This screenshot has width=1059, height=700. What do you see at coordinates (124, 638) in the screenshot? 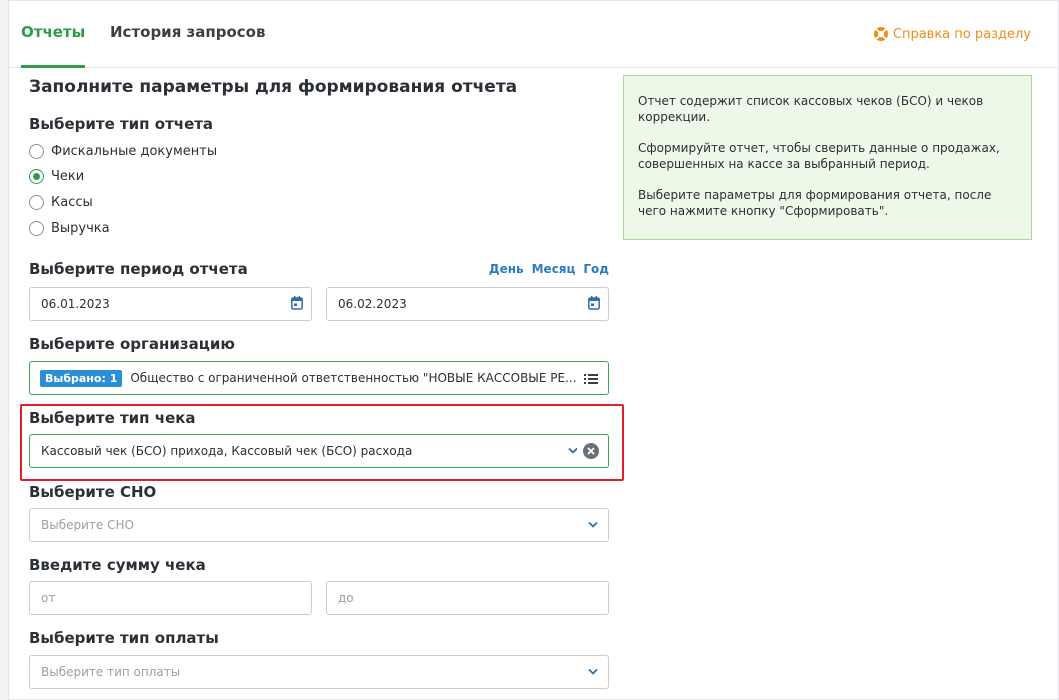
I see `payment-type-label: Выберите тип оплаты` at bounding box center [124, 638].